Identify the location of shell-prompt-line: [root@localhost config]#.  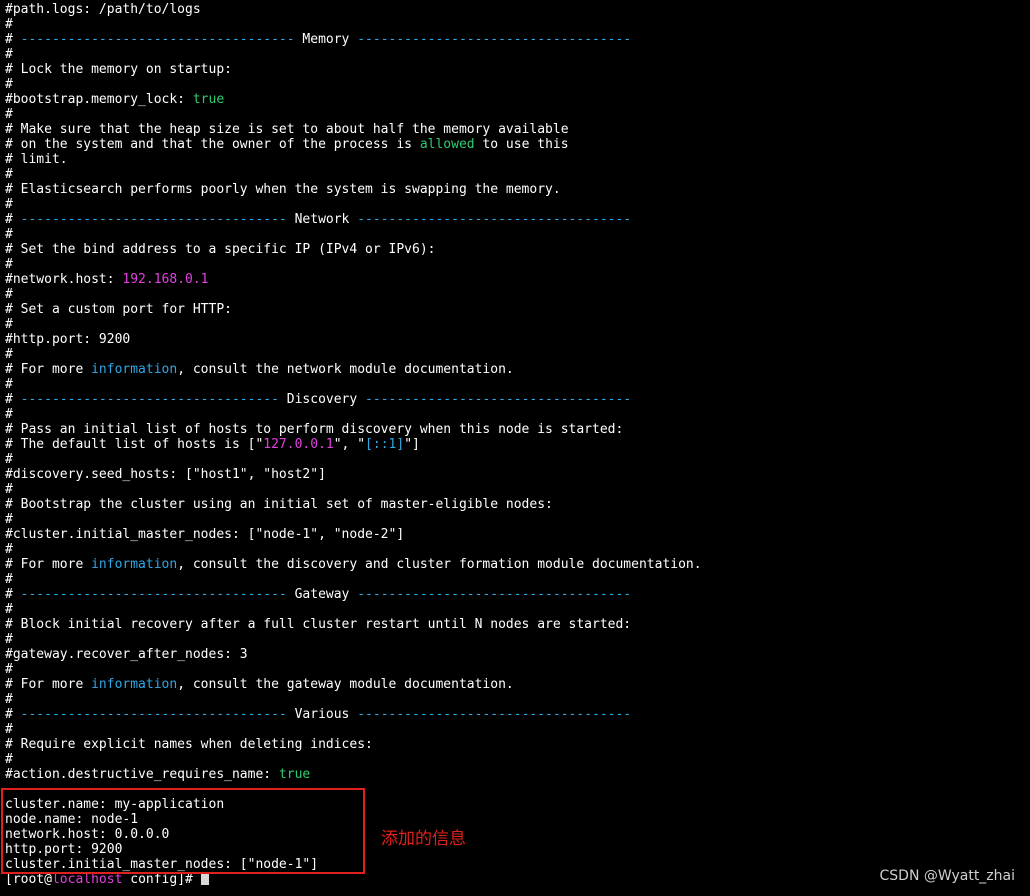
(515, 879).